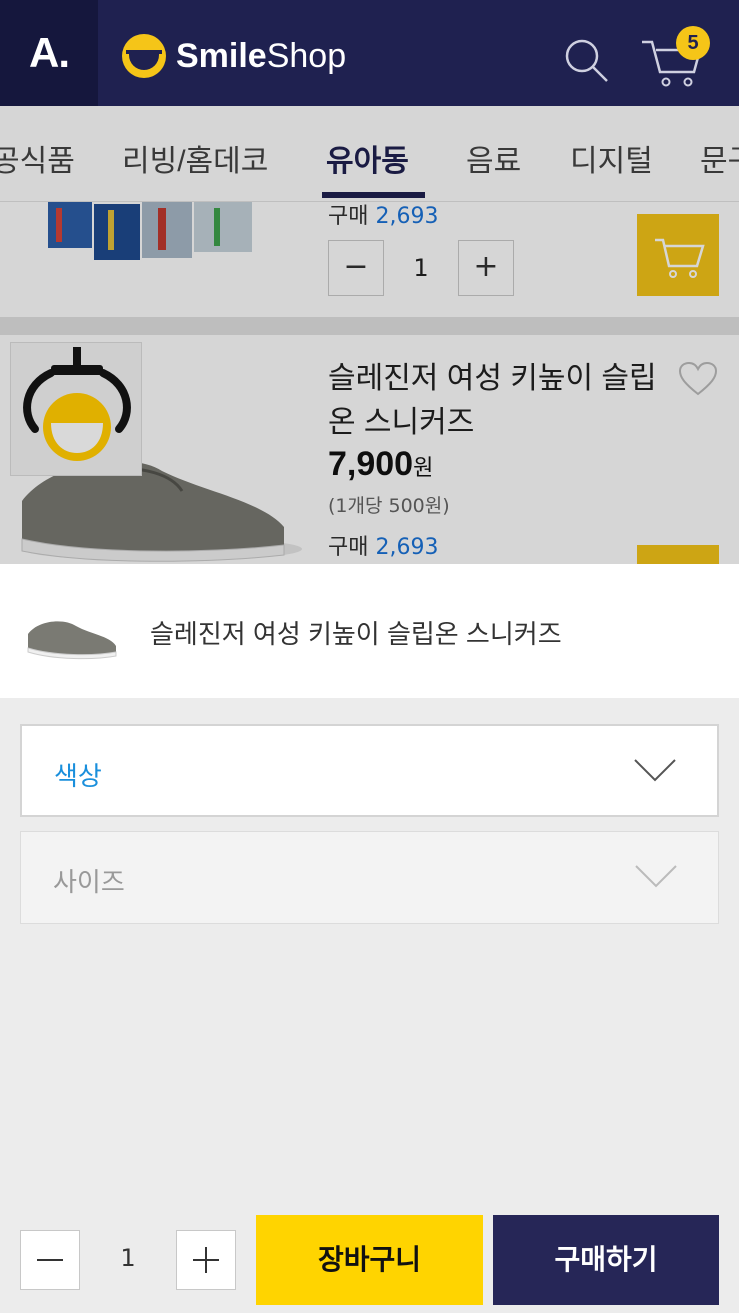 The width and height of the screenshot is (739, 1313). What do you see at coordinates (49, 53) in the screenshot?
I see `brand-logo-a: A.` at bounding box center [49, 53].